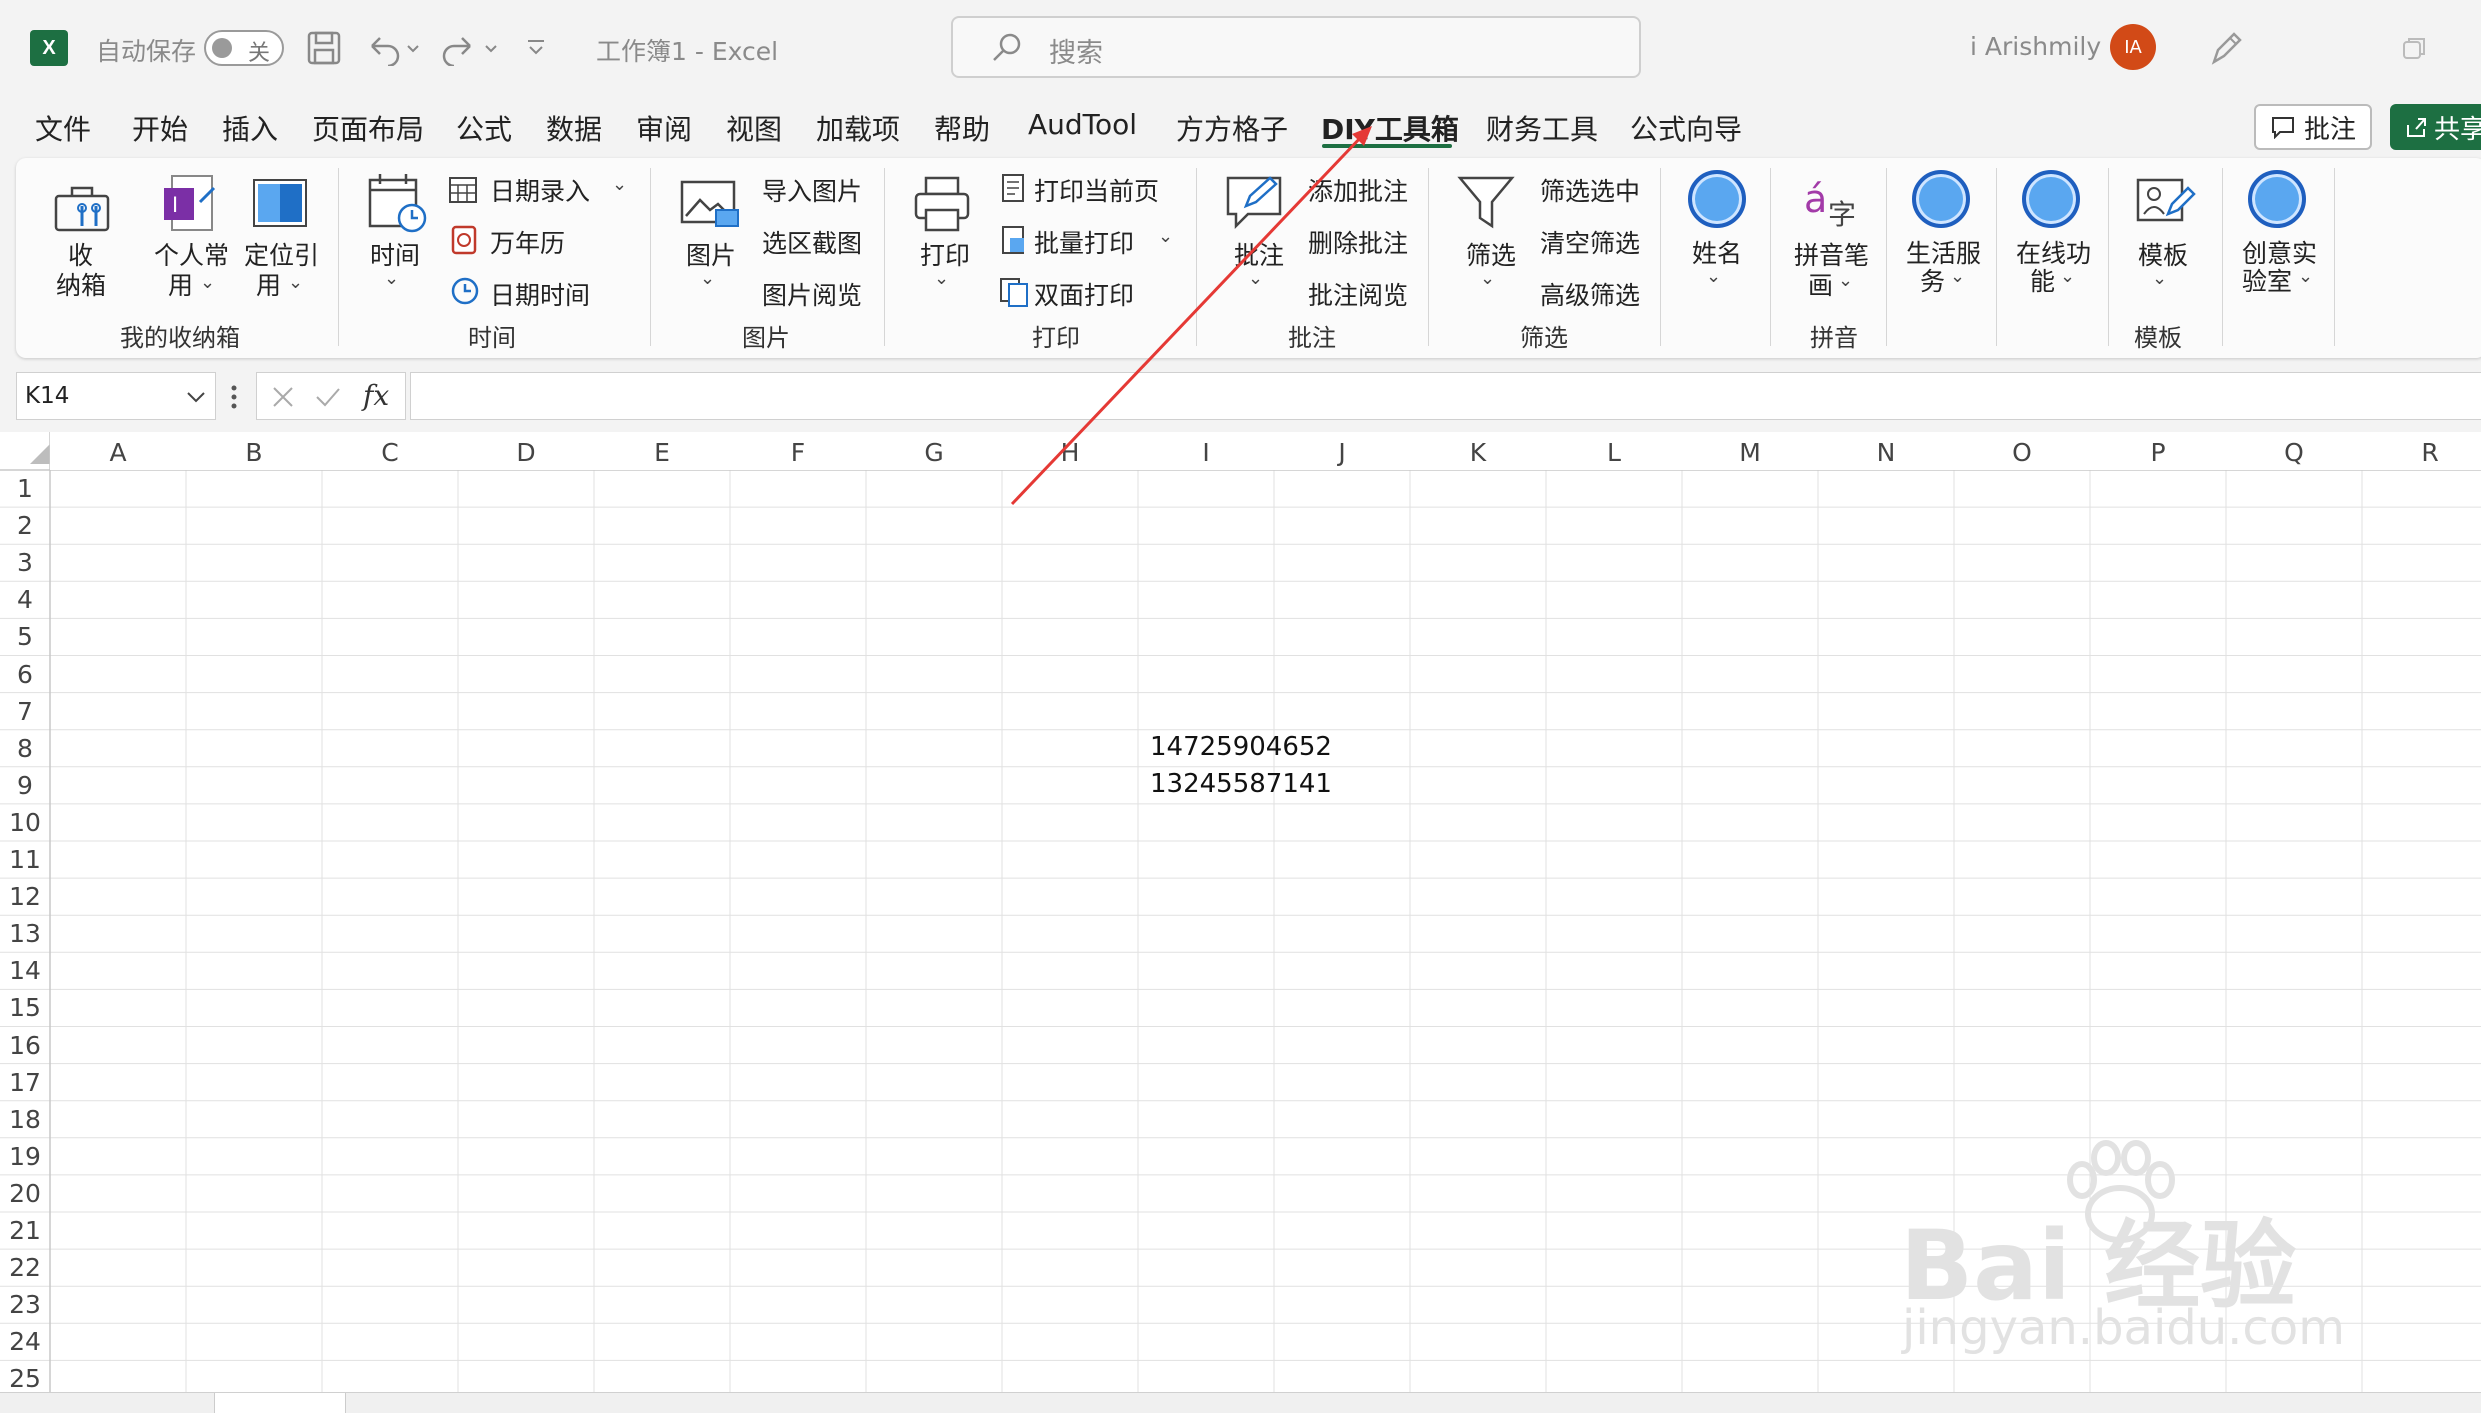  I want to click on name-circle-icon, so click(1717, 199).